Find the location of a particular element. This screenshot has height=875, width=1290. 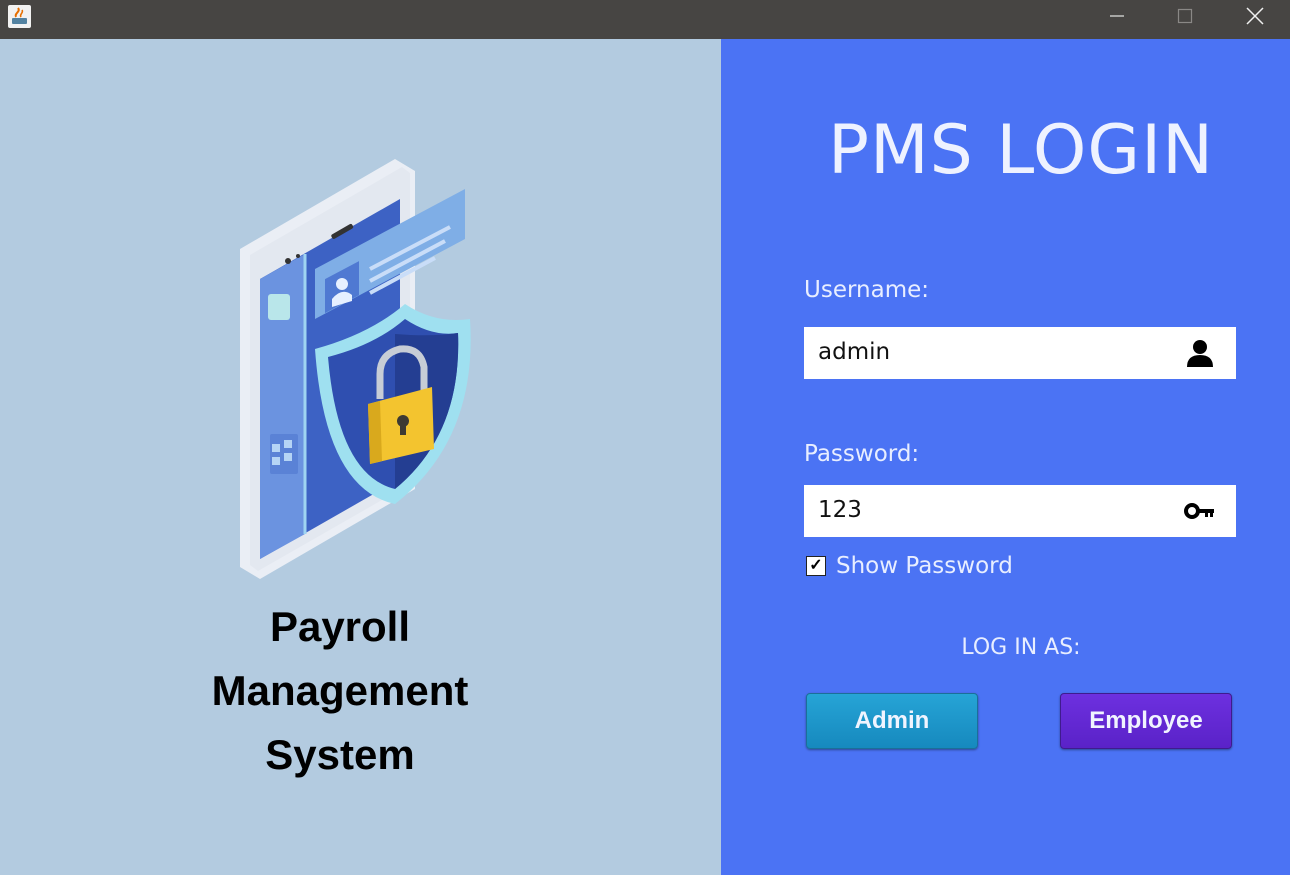

minimize-button is located at coordinates (1117, 16).